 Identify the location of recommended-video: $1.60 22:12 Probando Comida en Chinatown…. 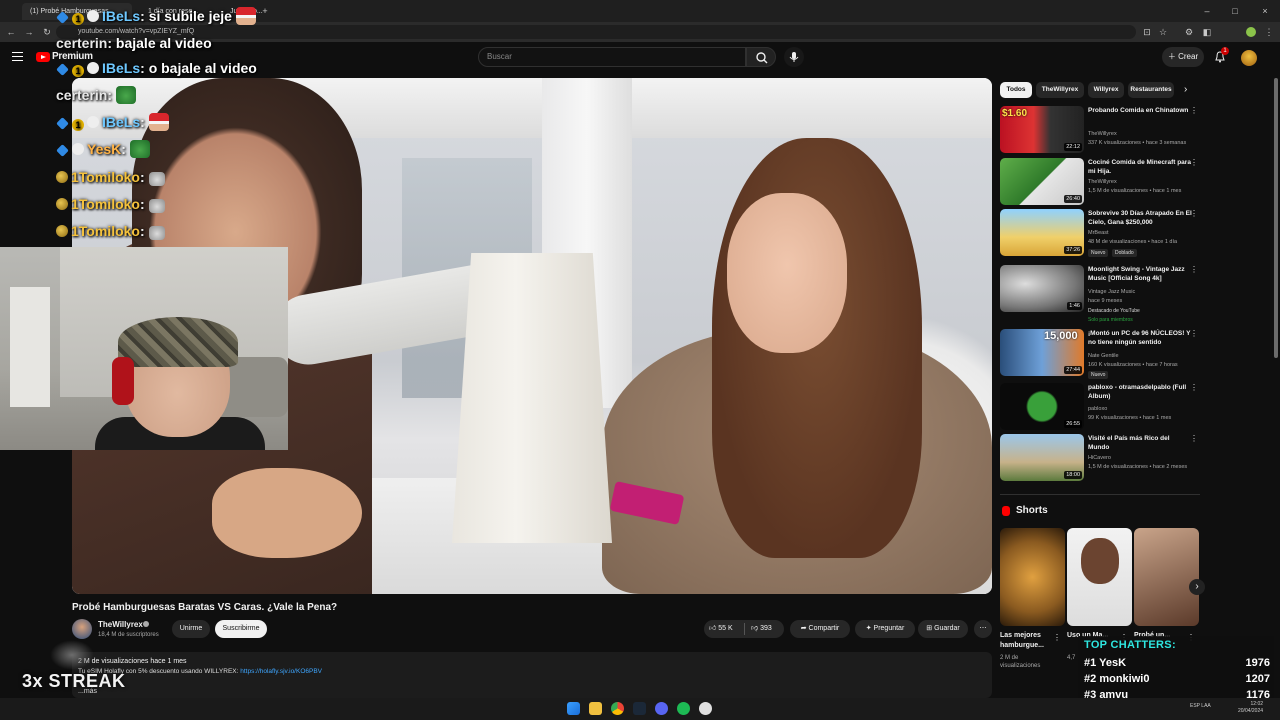
(1100, 131).